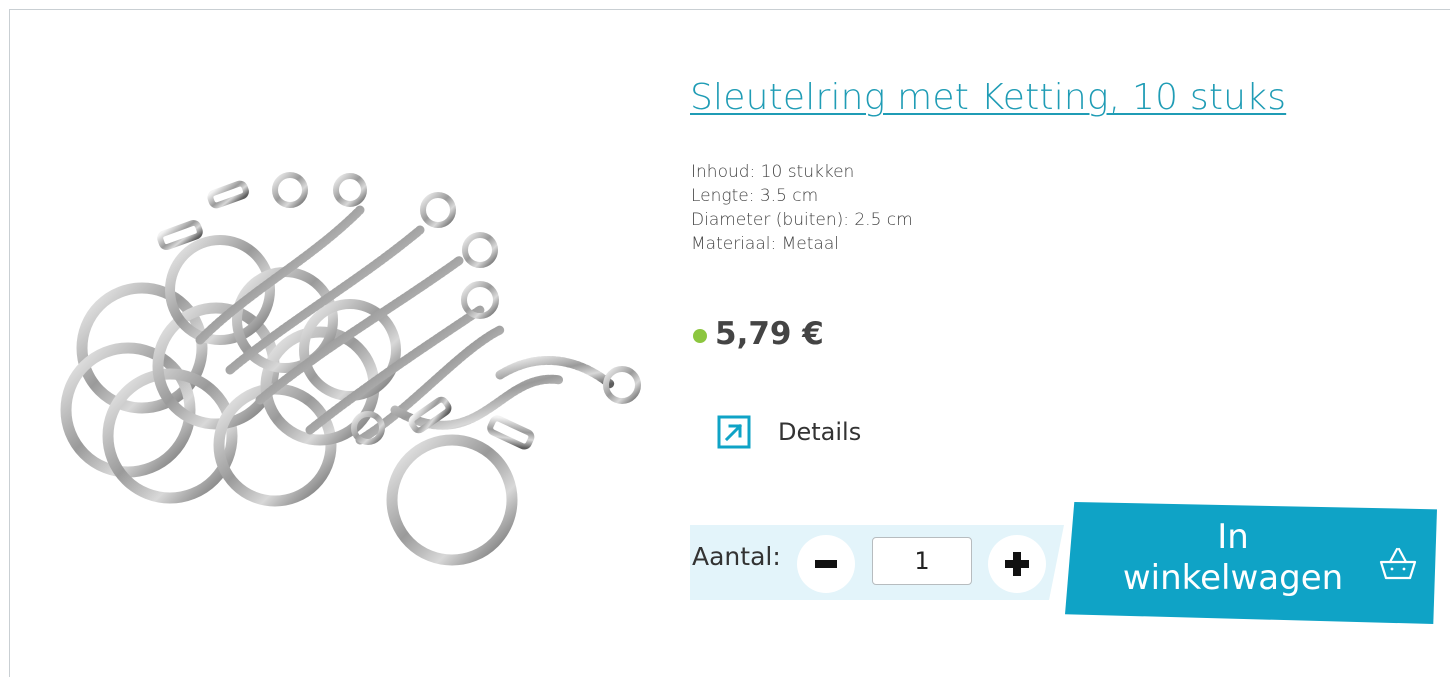 This screenshot has width=1450, height=677. I want to click on add-to-cart-button, so click(1251, 563).